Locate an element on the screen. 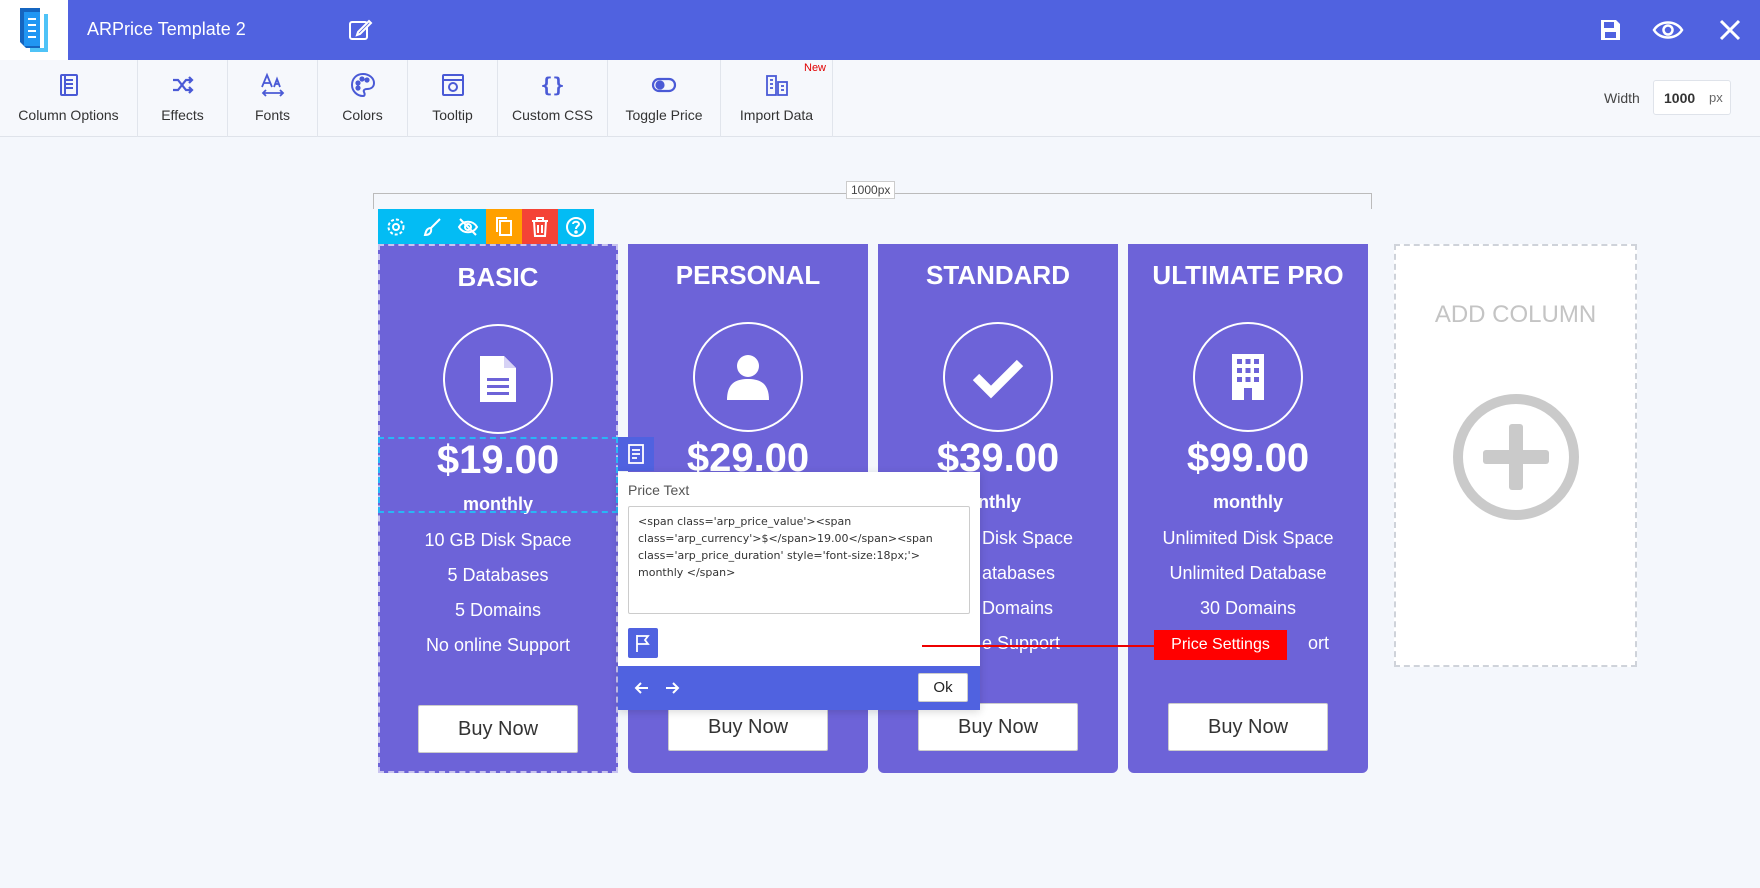  edit-title-icon is located at coordinates (360, 30).